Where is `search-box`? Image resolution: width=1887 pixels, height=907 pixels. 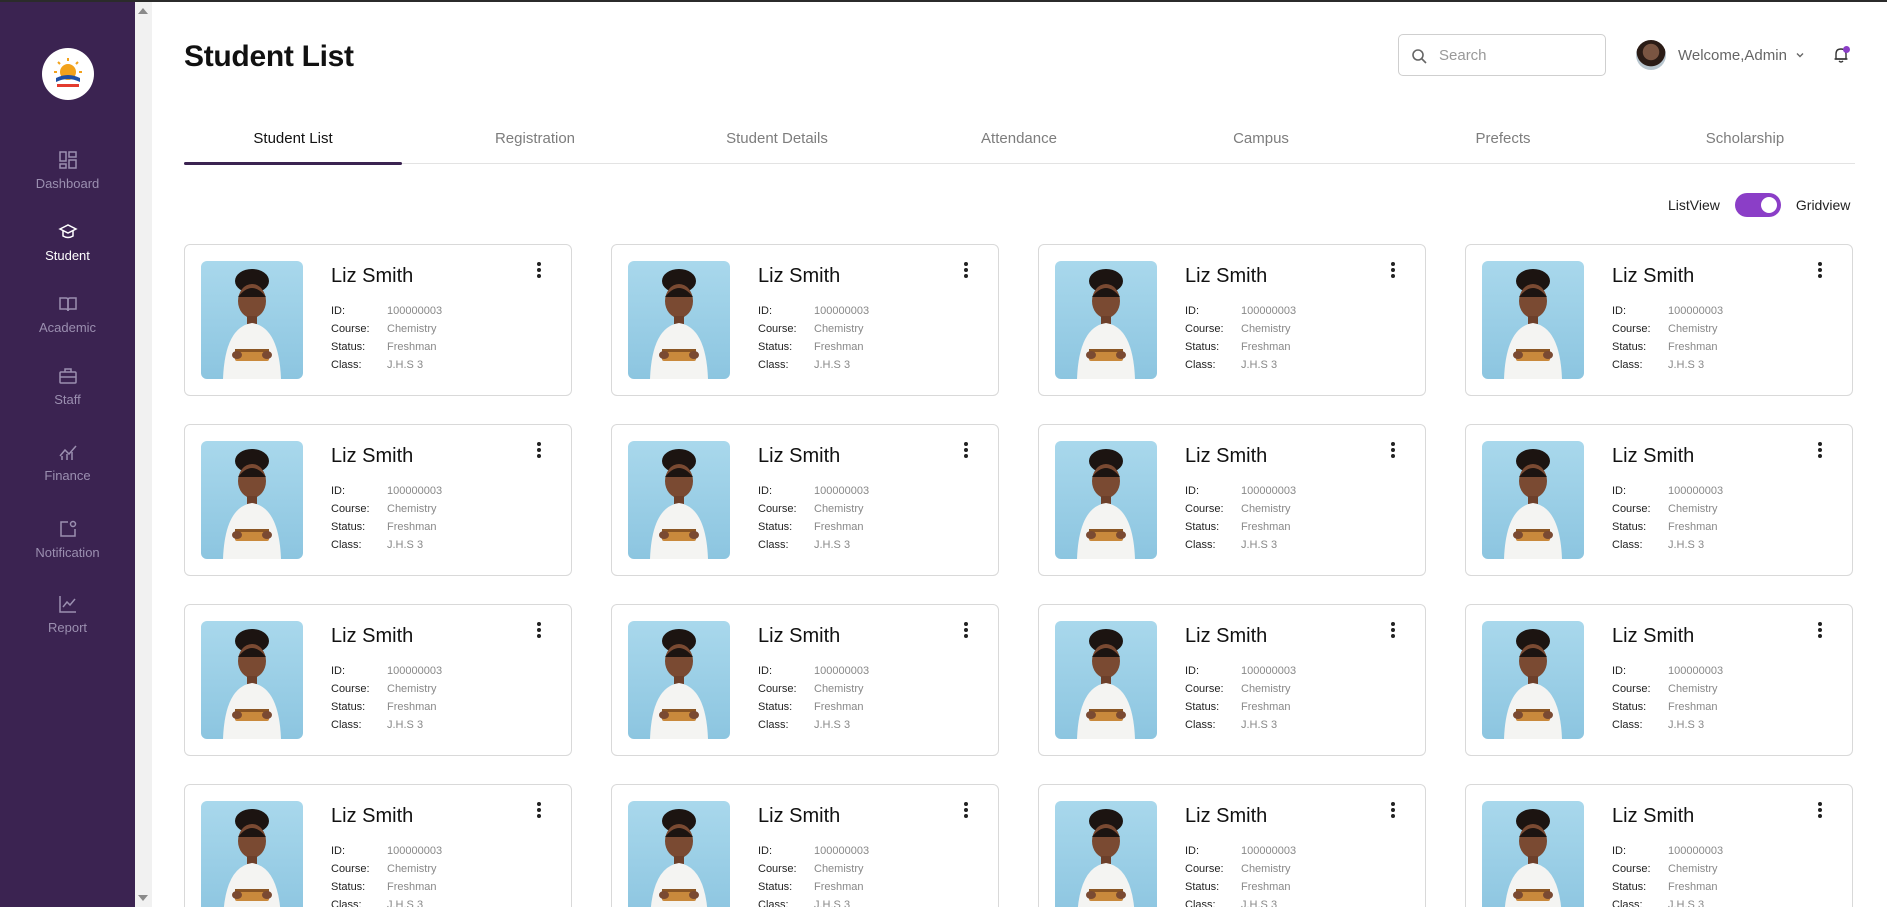 search-box is located at coordinates (1502, 55).